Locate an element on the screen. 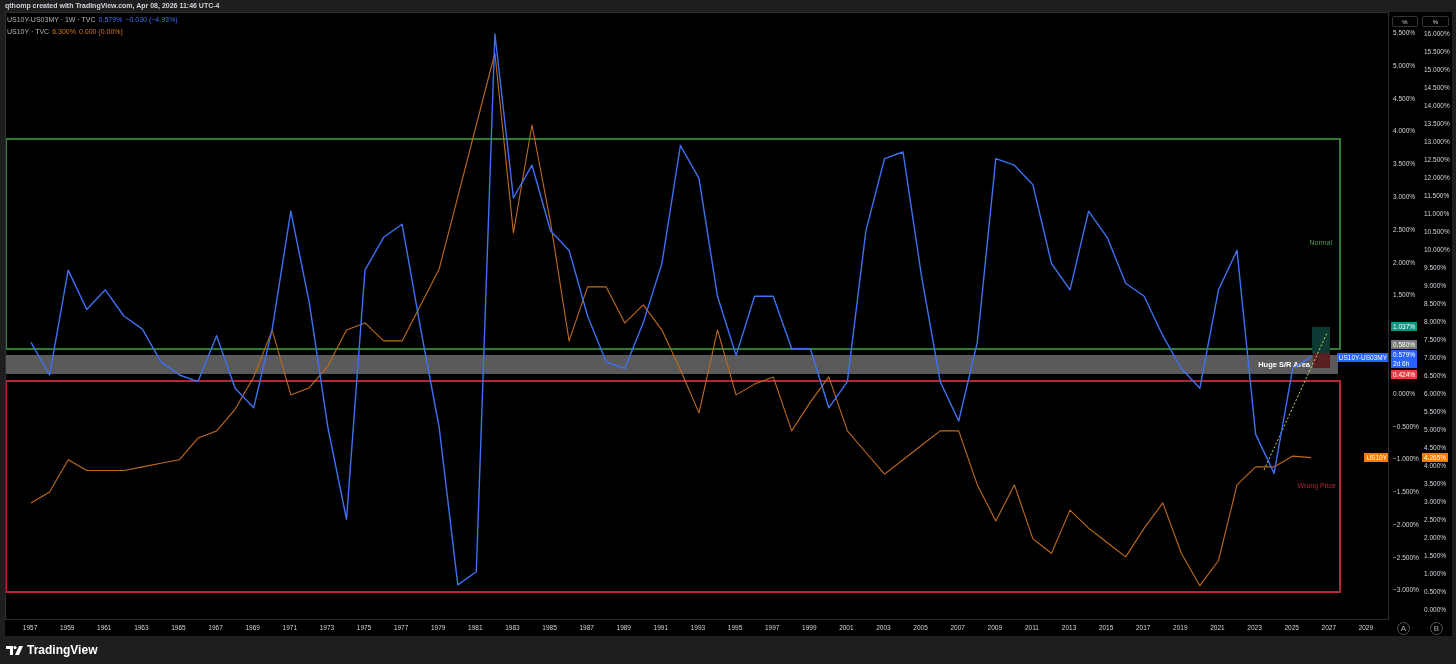  stop-zone is located at coordinates (1321, 360).